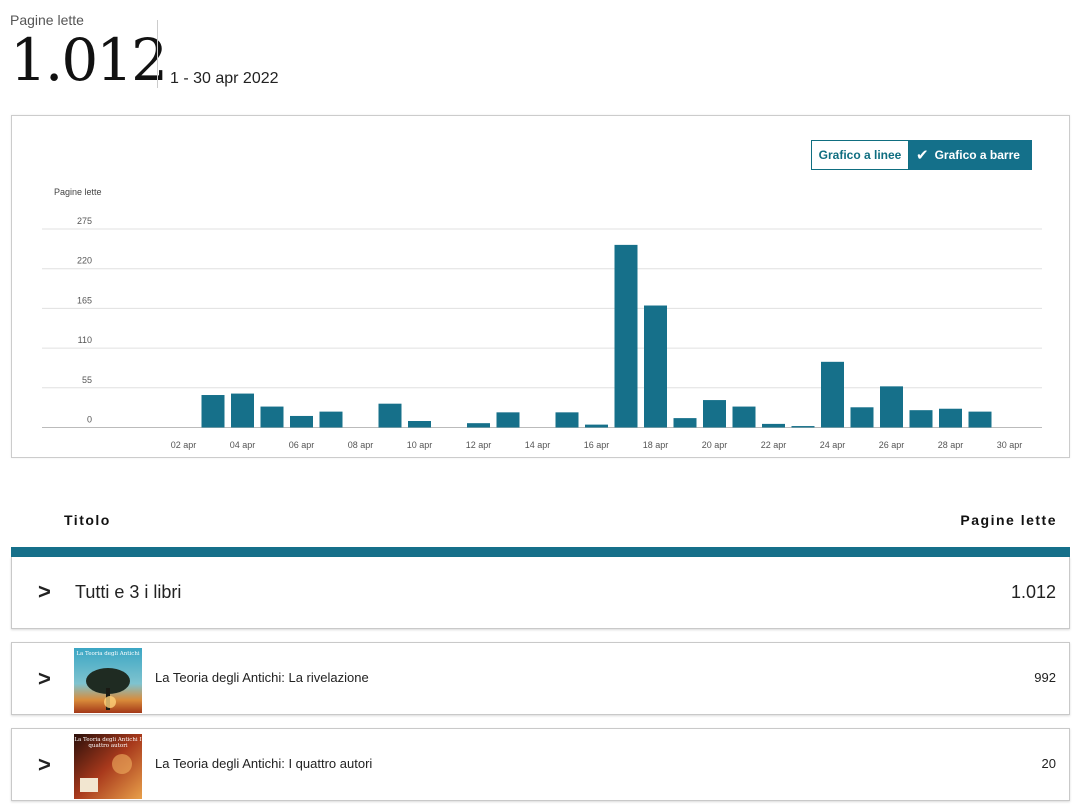 The height and width of the screenshot is (809, 1080). I want to click on x-tick-label: 10 apr, so click(420, 445).